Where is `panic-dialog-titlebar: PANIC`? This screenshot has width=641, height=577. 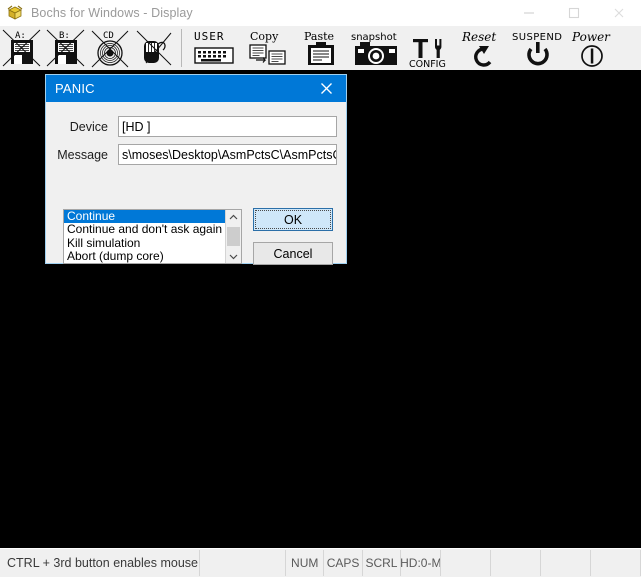 panic-dialog-titlebar: PANIC is located at coordinates (196, 88).